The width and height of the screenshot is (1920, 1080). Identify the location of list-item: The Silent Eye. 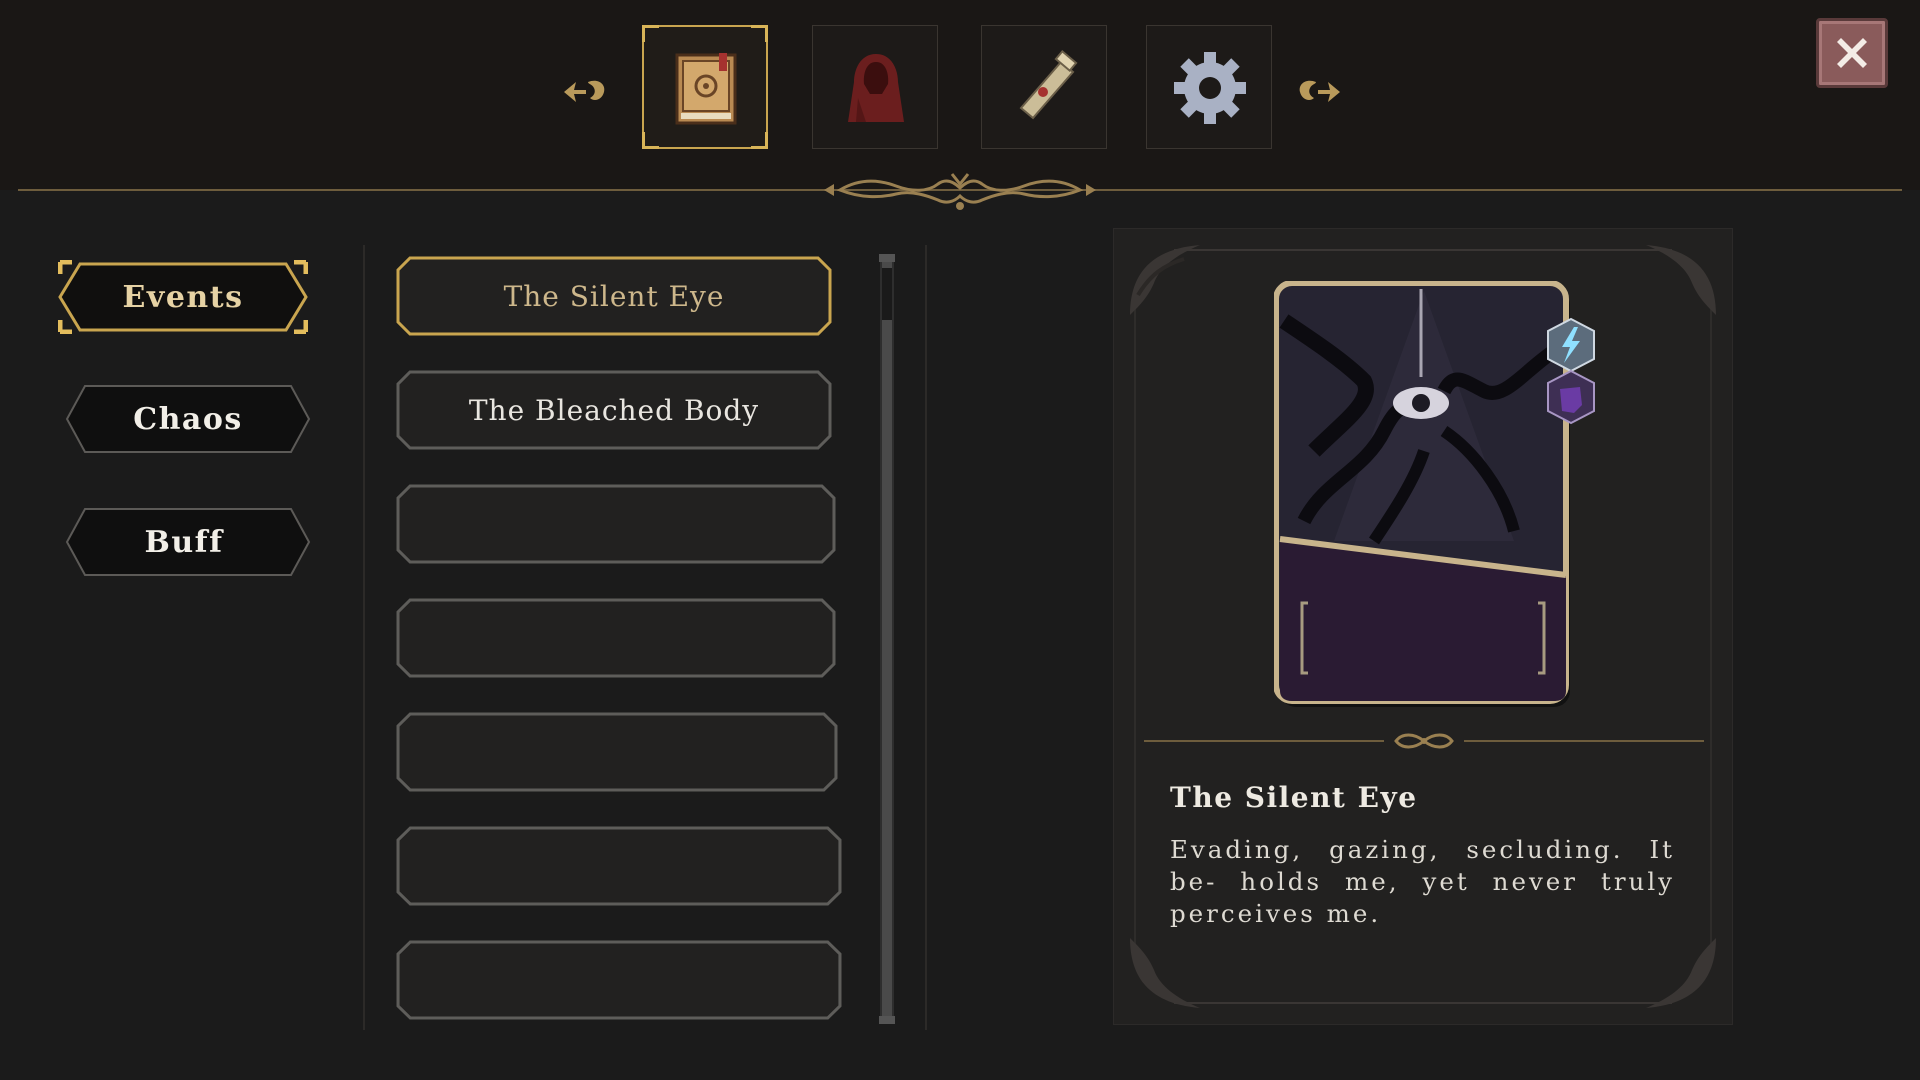
(614, 296).